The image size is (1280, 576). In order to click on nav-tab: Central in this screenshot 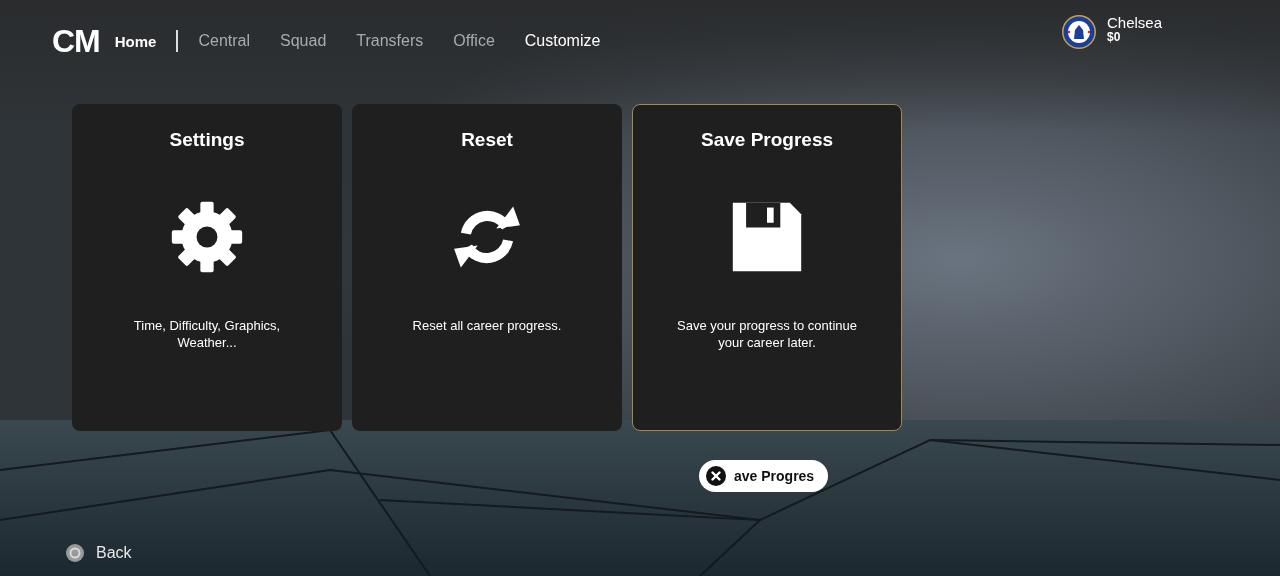, I will do `click(224, 41)`.